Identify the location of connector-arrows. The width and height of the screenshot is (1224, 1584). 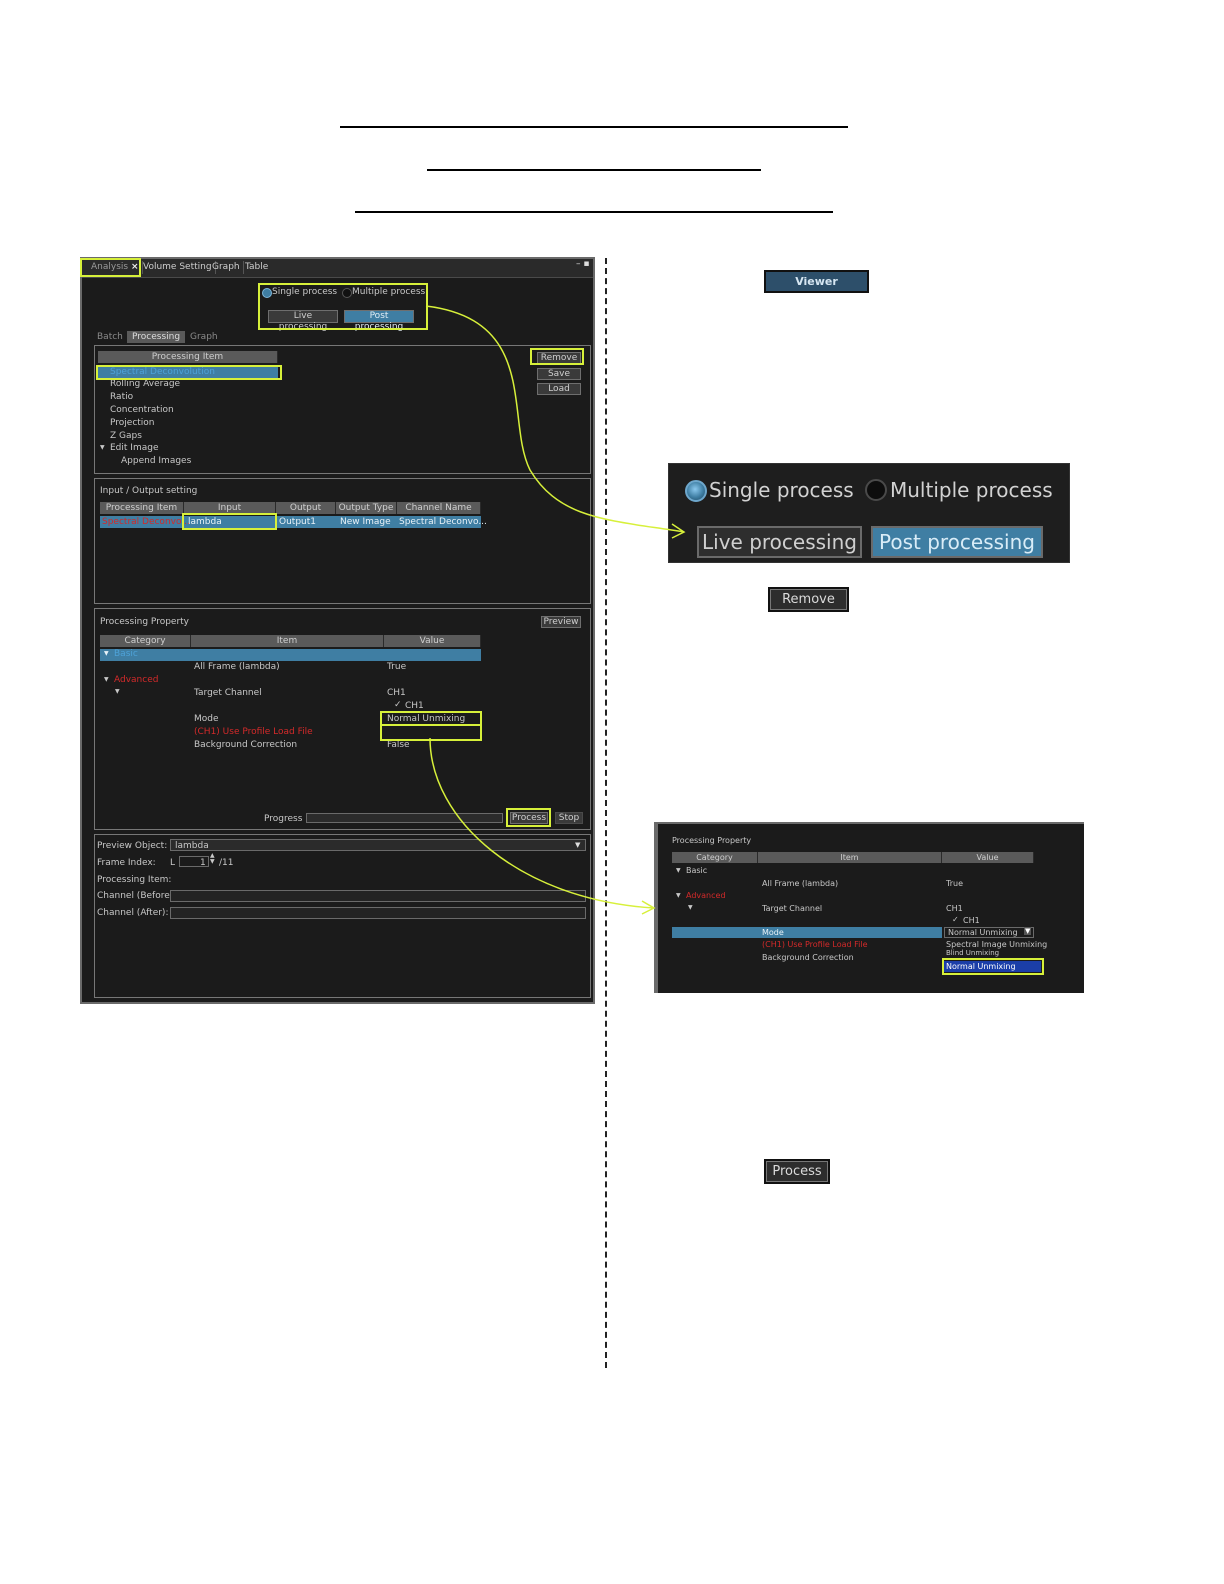
(555, 610).